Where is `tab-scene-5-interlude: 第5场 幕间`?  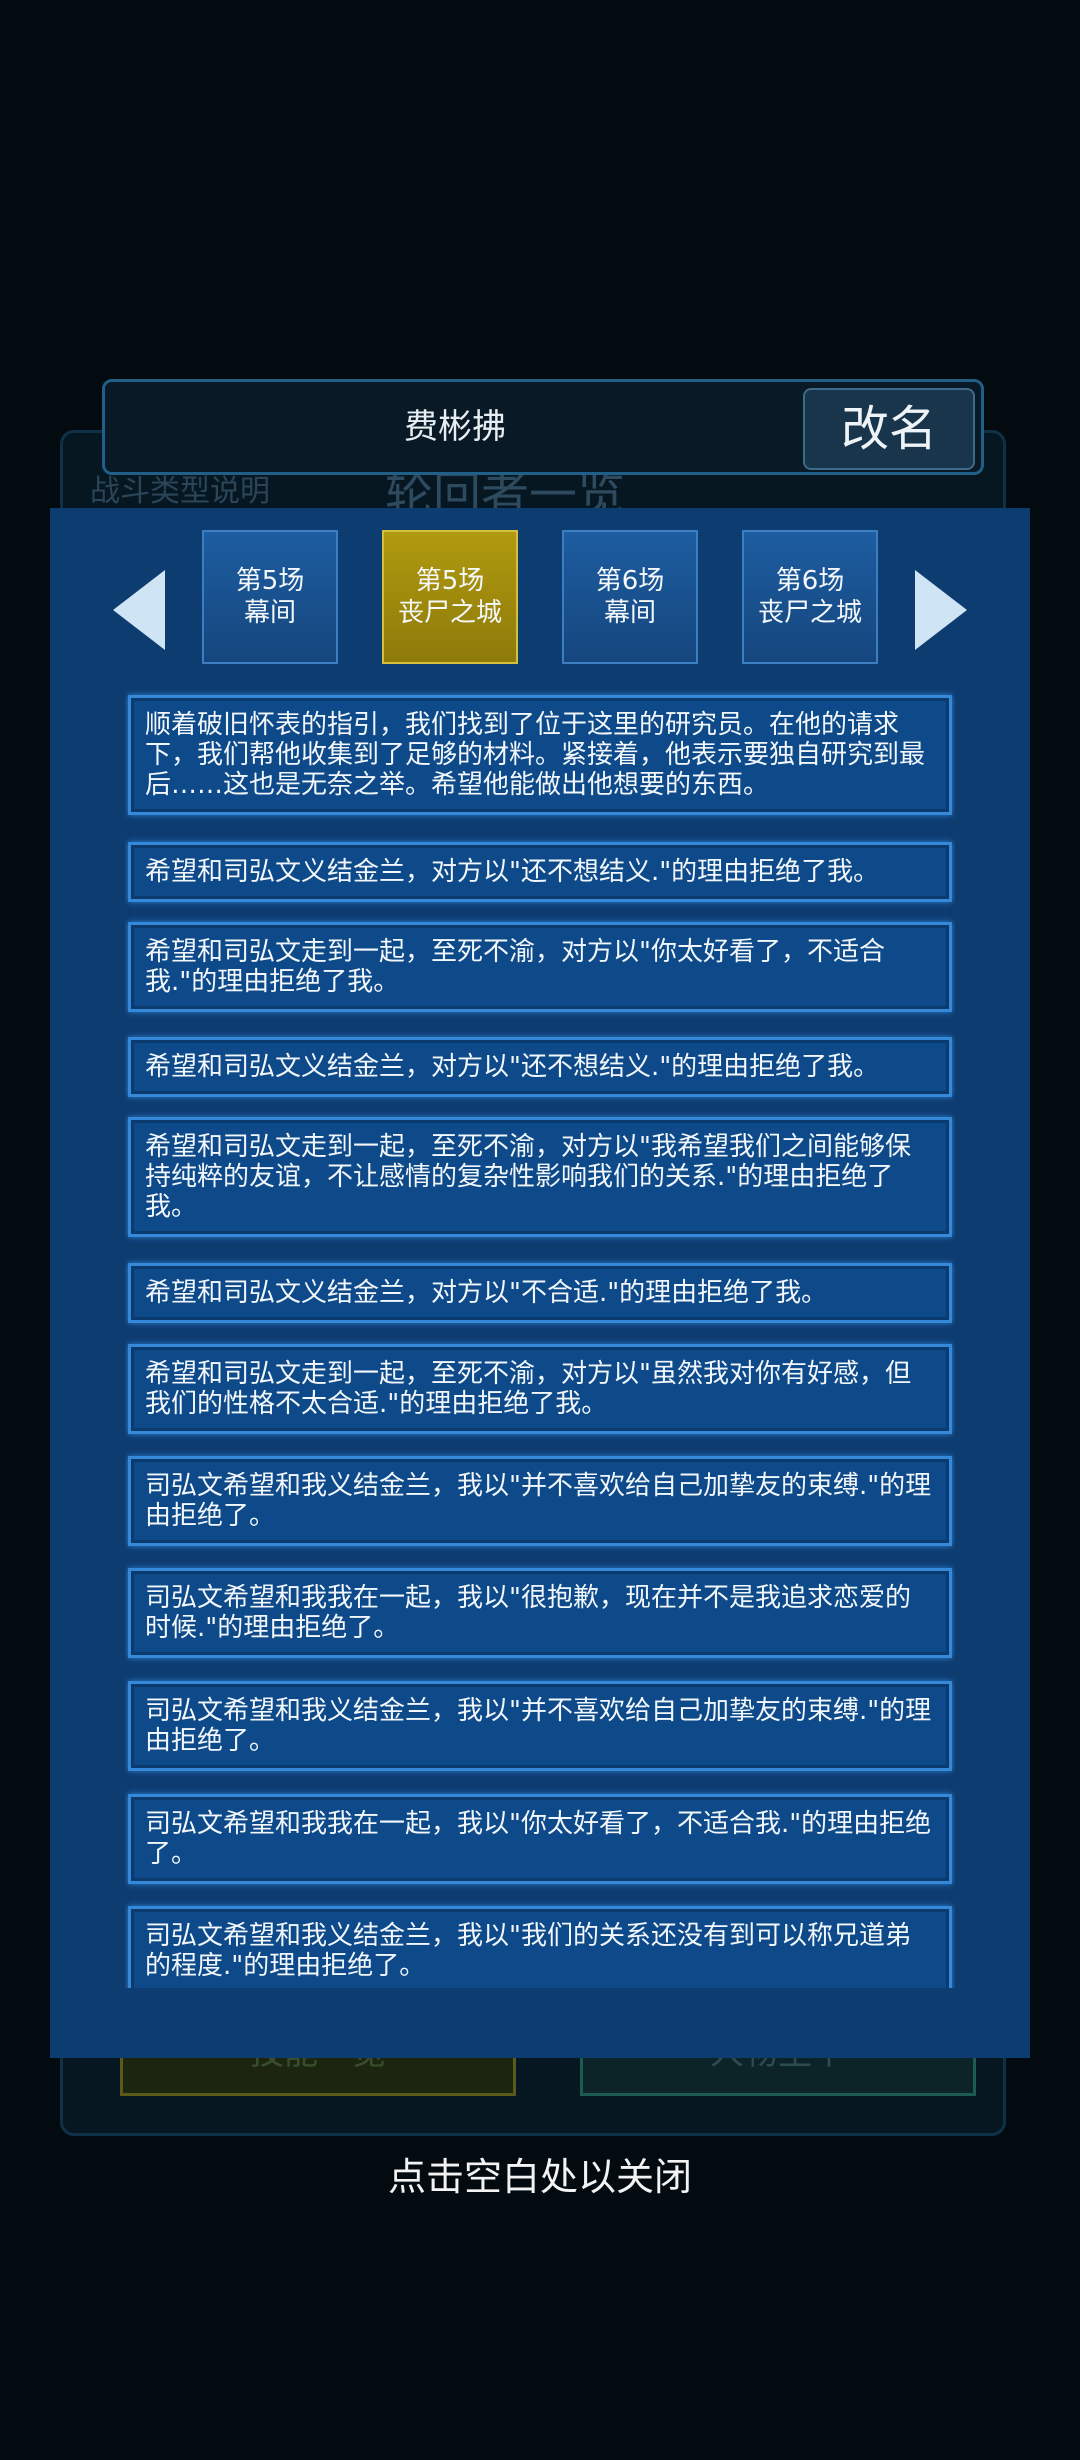
tab-scene-5-interlude: 第5场 幕间 is located at coordinates (270, 597).